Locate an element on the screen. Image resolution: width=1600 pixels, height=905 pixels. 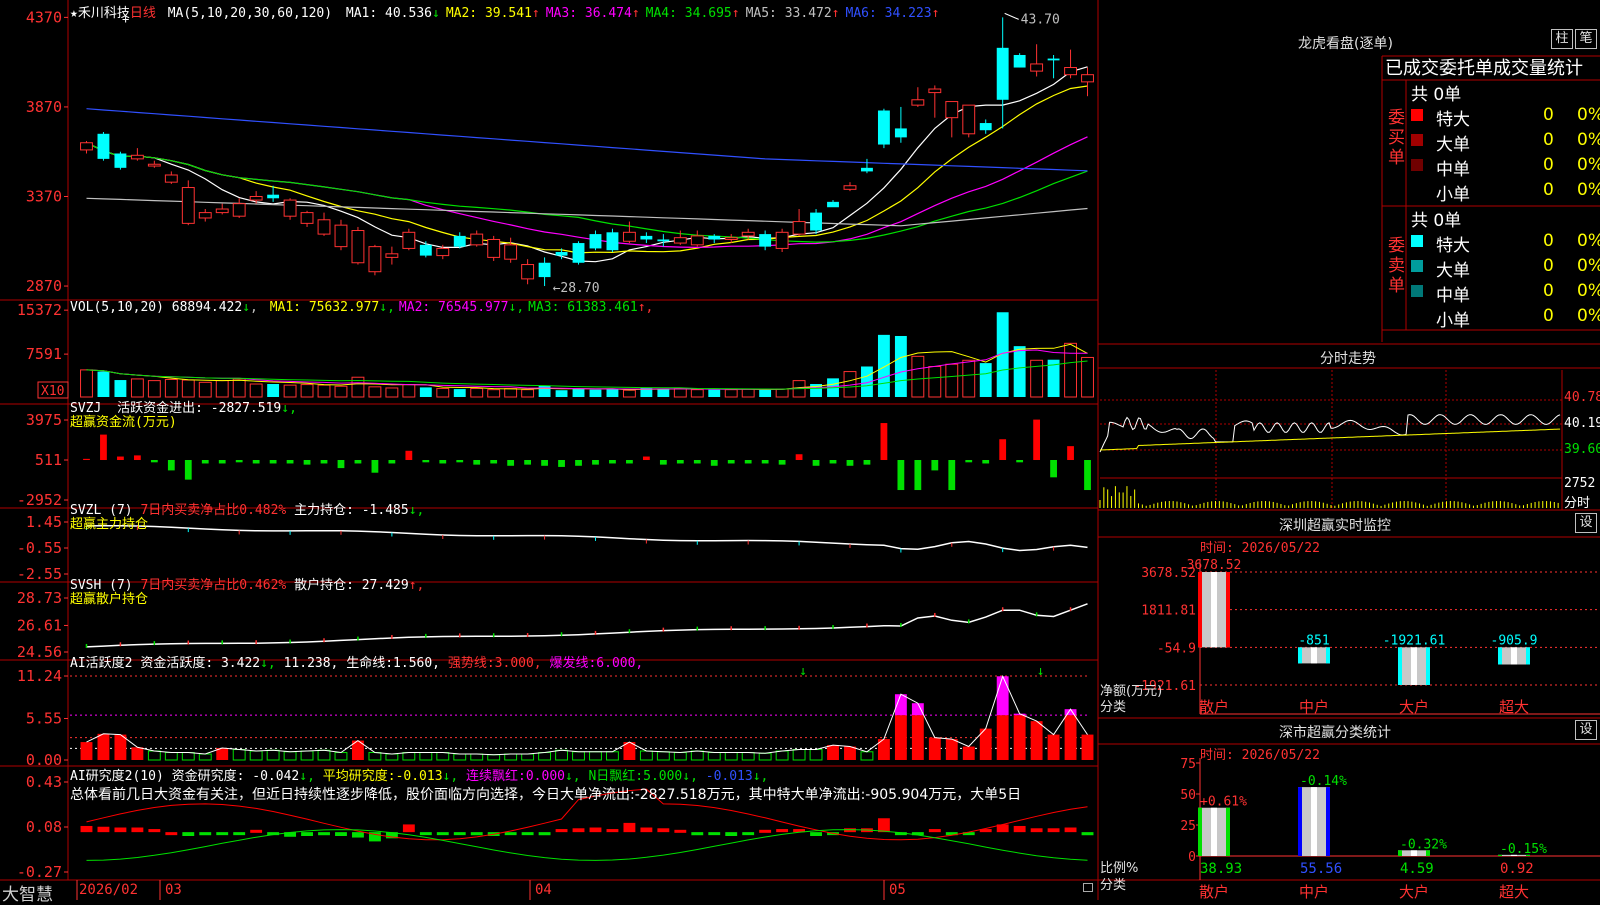
stats-bar-edge is located at coordinates (1328, 821).